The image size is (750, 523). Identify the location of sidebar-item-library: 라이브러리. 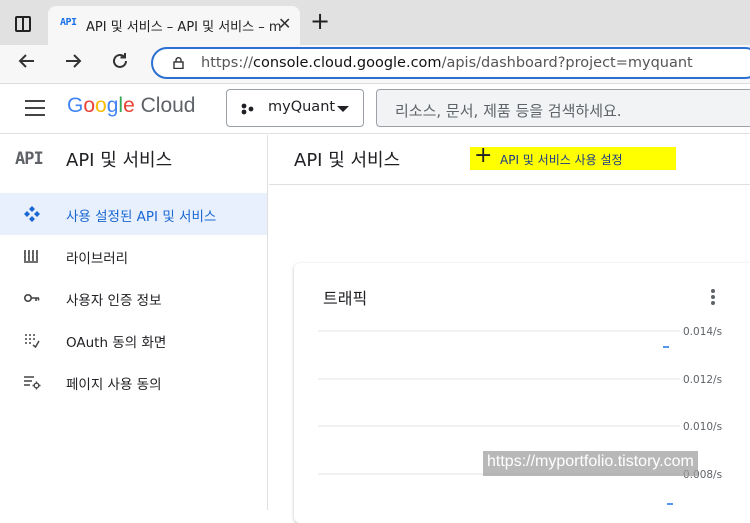
(133, 256).